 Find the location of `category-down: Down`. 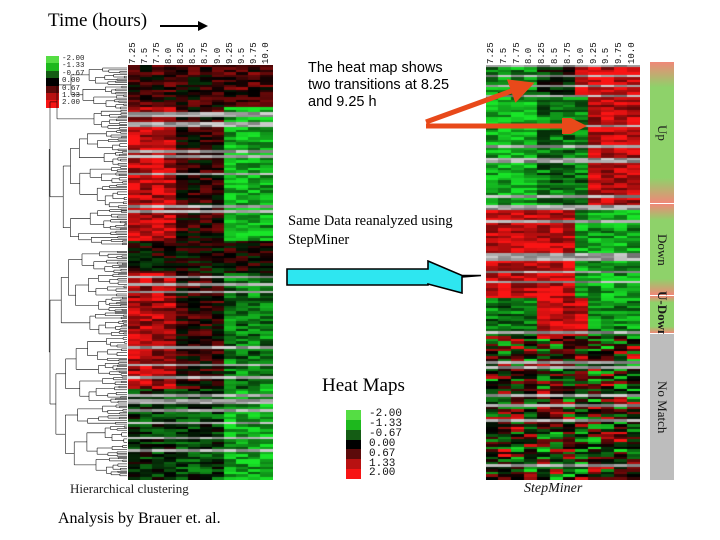

category-down: Down is located at coordinates (662, 250).